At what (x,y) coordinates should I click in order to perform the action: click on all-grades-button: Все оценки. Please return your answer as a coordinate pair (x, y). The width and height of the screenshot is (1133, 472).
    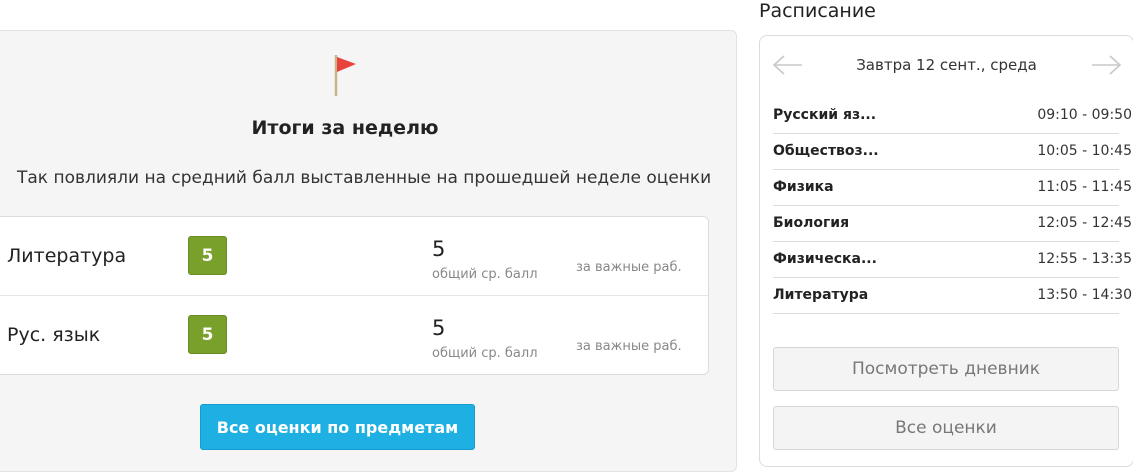
    Looking at the image, I should click on (946, 428).